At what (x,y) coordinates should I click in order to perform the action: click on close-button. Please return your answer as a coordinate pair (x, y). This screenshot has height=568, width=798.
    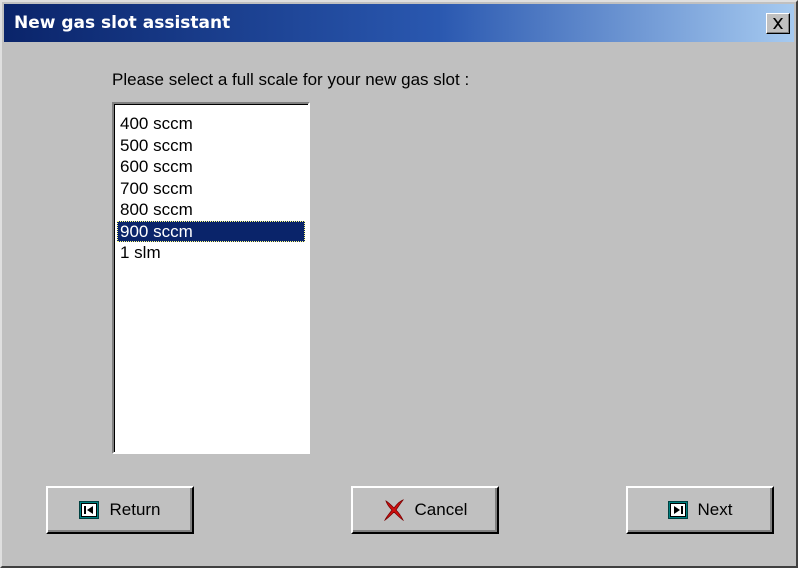
    Looking at the image, I should click on (778, 23).